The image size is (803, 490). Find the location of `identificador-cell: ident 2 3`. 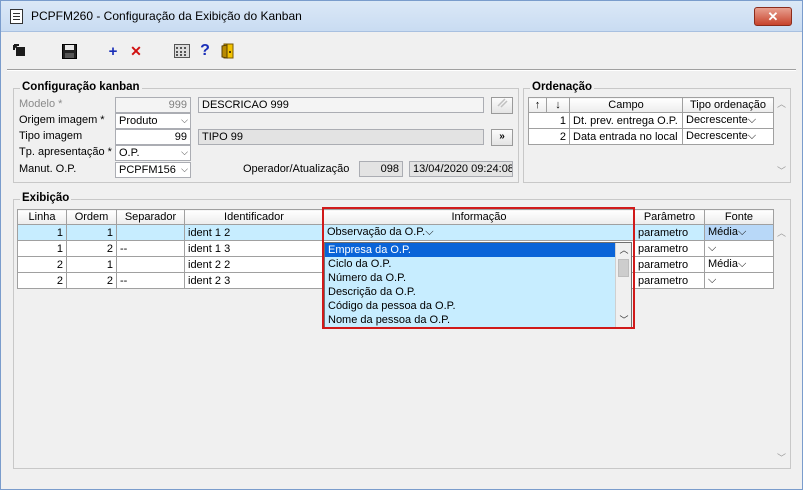

identificador-cell: ident 2 3 is located at coordinates (254, 280).